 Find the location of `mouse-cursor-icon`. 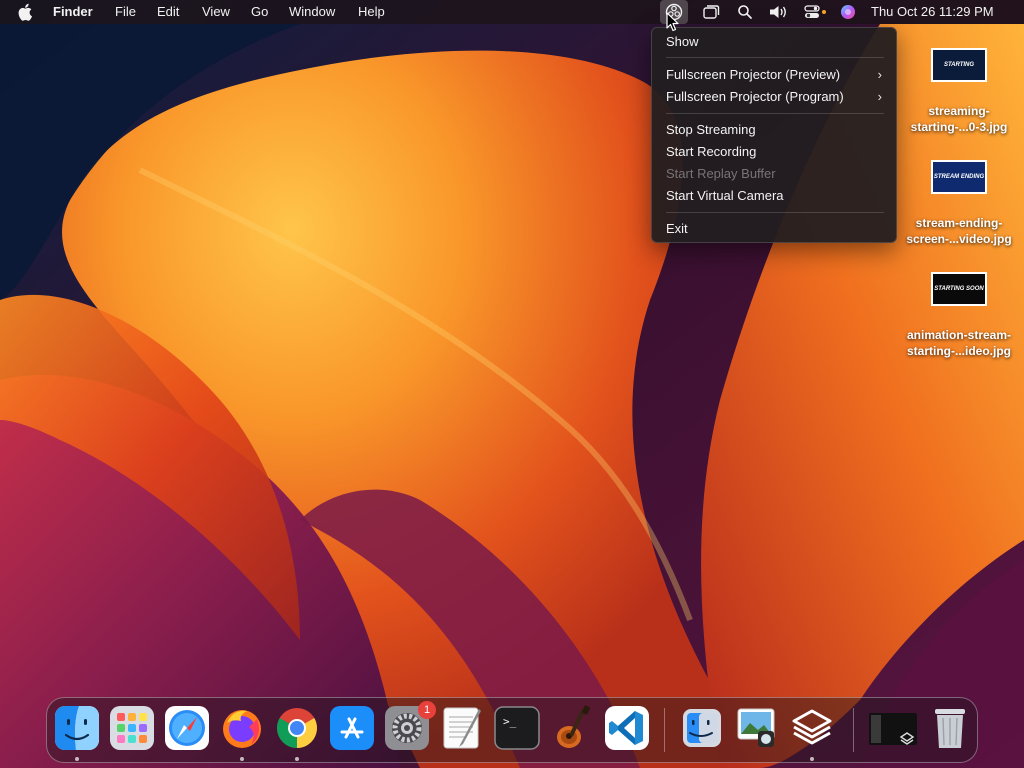

mouse-cursor-icon is located at coordinates (672, 22).